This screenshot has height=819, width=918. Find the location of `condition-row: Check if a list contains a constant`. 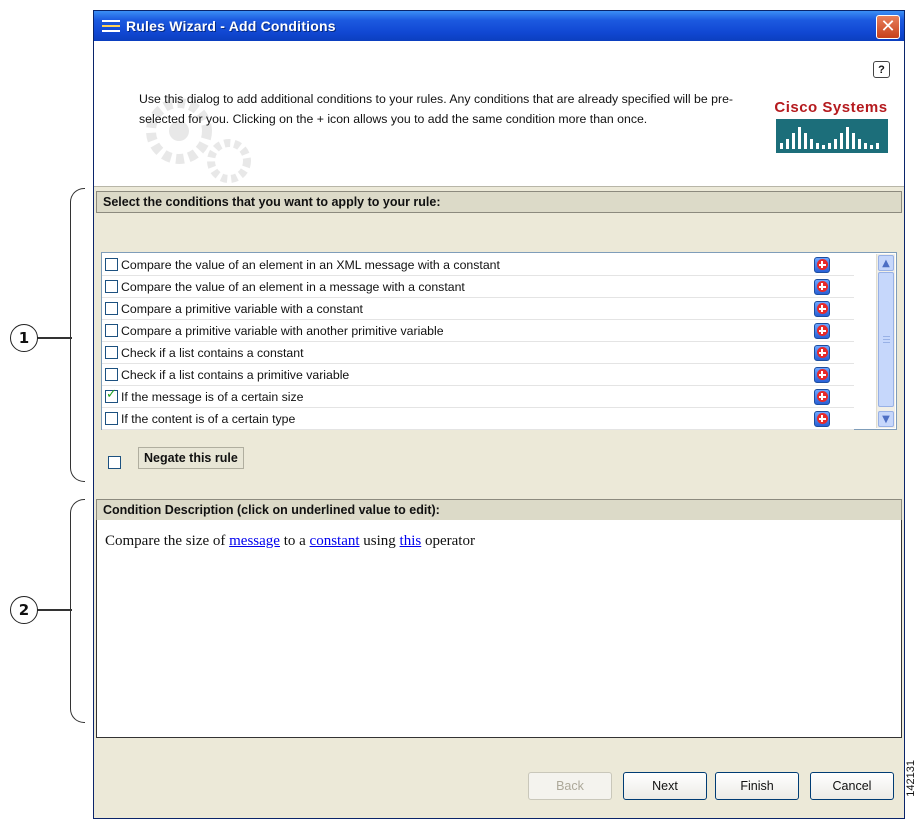

condition-row: Check if a list contains a constant is located at coordinates (478, 353).